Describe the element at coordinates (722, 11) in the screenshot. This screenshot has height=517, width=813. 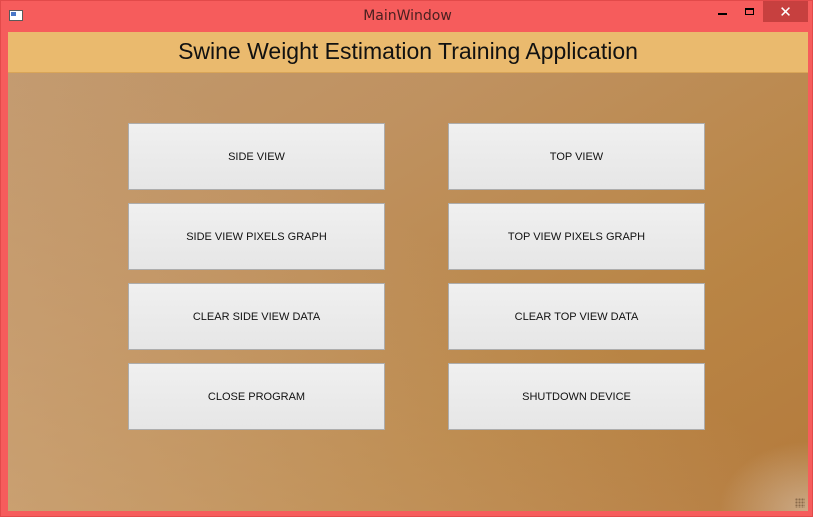
I see `minimize-button` at that location.